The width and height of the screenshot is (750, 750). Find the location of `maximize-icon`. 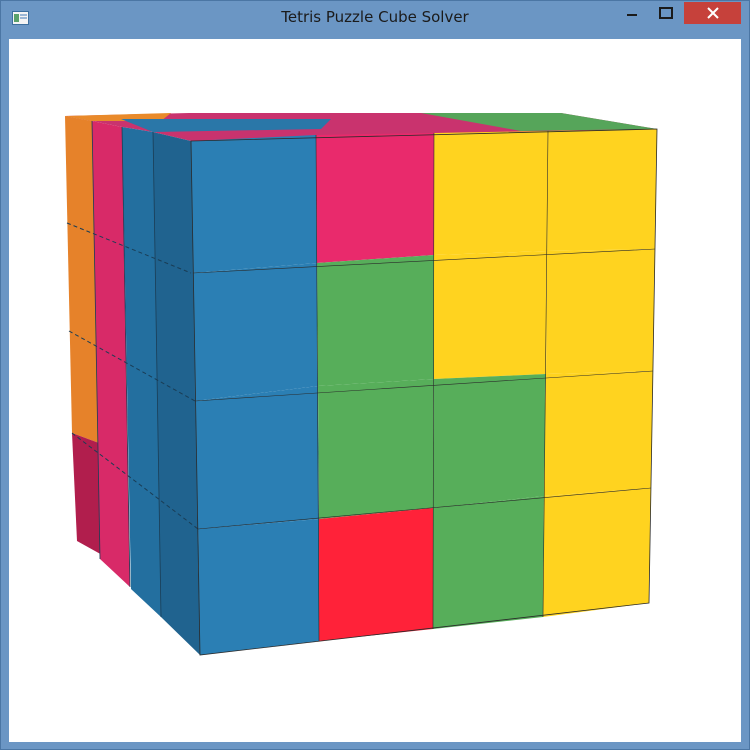

maximize-icon is located at coordinates (666, 13).